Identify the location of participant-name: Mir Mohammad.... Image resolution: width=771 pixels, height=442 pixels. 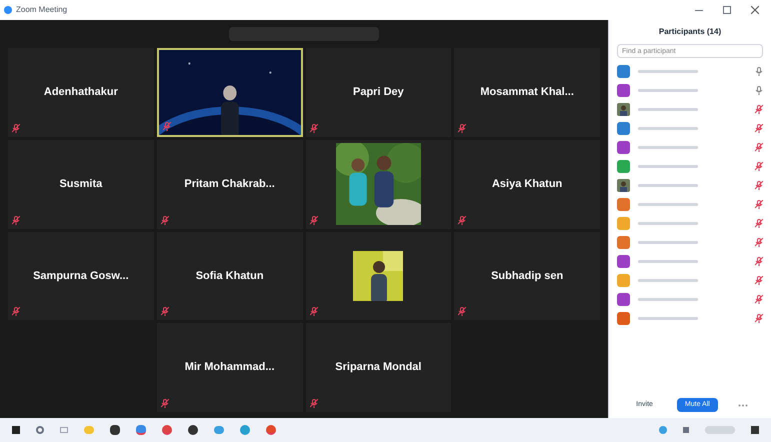
(229, 368).